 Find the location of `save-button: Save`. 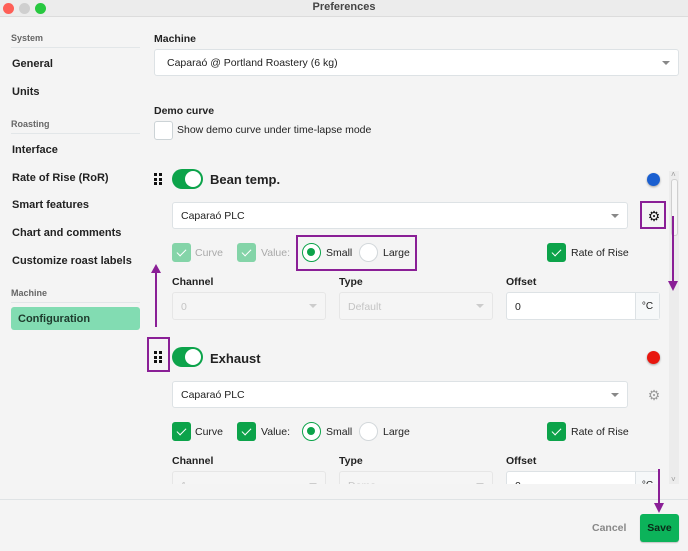

save-button: Save is located at coordinates (659, 528).